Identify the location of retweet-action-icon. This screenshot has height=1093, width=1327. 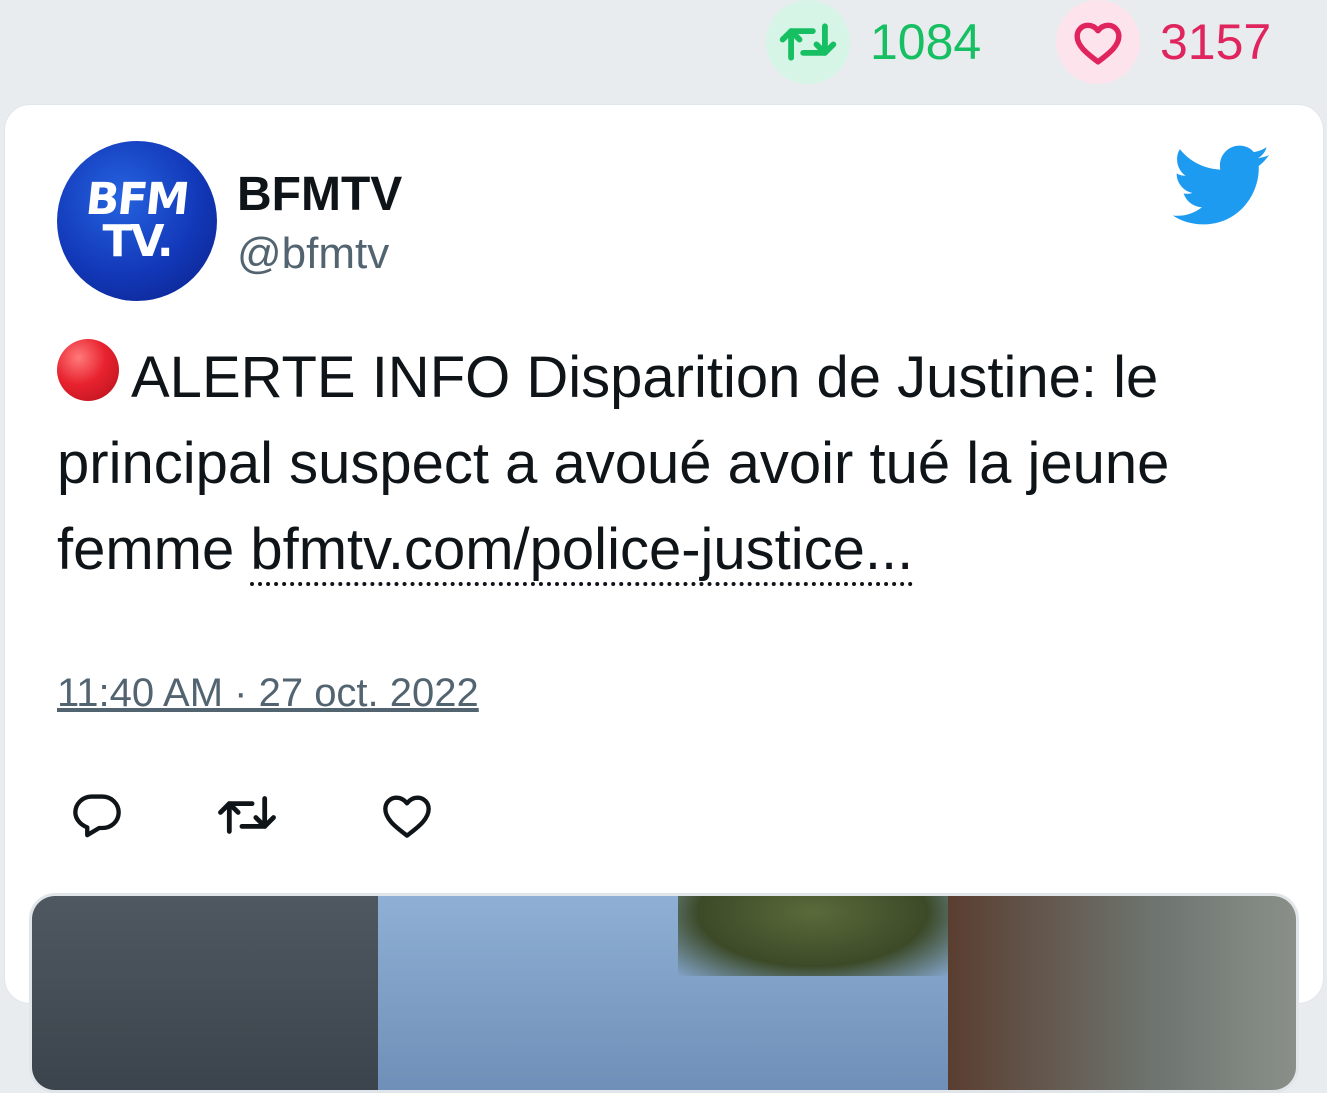
(247, 815).